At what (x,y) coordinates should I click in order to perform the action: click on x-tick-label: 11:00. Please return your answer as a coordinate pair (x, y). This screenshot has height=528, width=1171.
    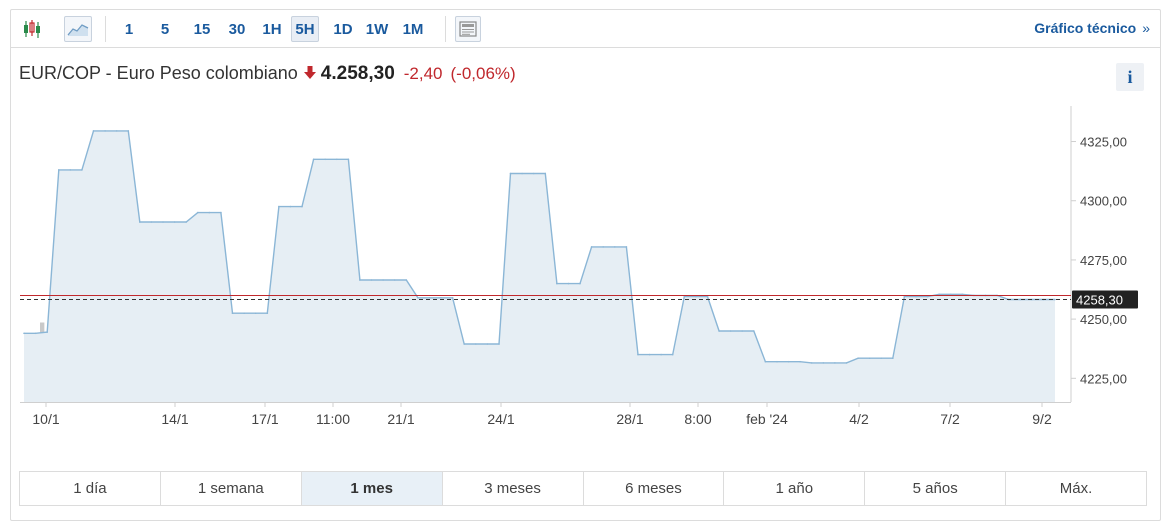
    Looking at the image, I should click on (333, 419).